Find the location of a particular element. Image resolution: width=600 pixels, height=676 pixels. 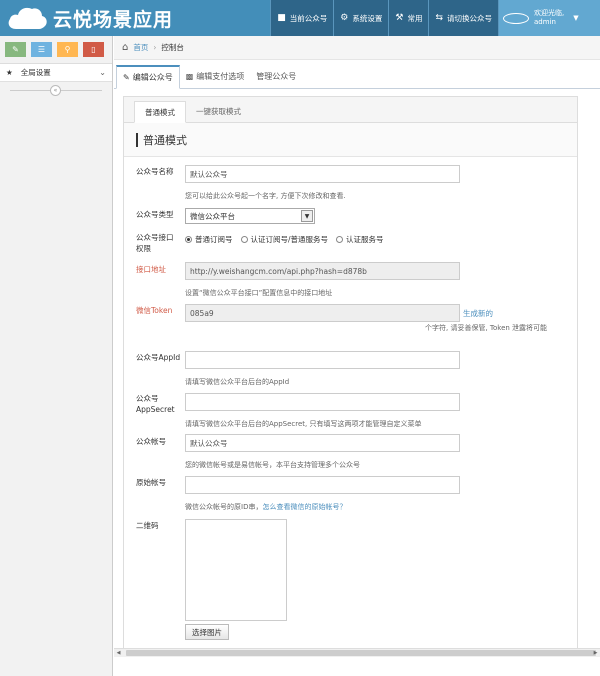

radio-normal-subscription: 普通订阅号 is located at coordinates (209, 239).